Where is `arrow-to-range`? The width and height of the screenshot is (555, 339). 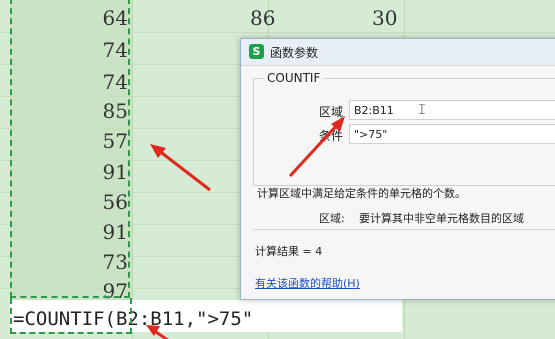 arrow-to-range is located at coordinates (180, 168).